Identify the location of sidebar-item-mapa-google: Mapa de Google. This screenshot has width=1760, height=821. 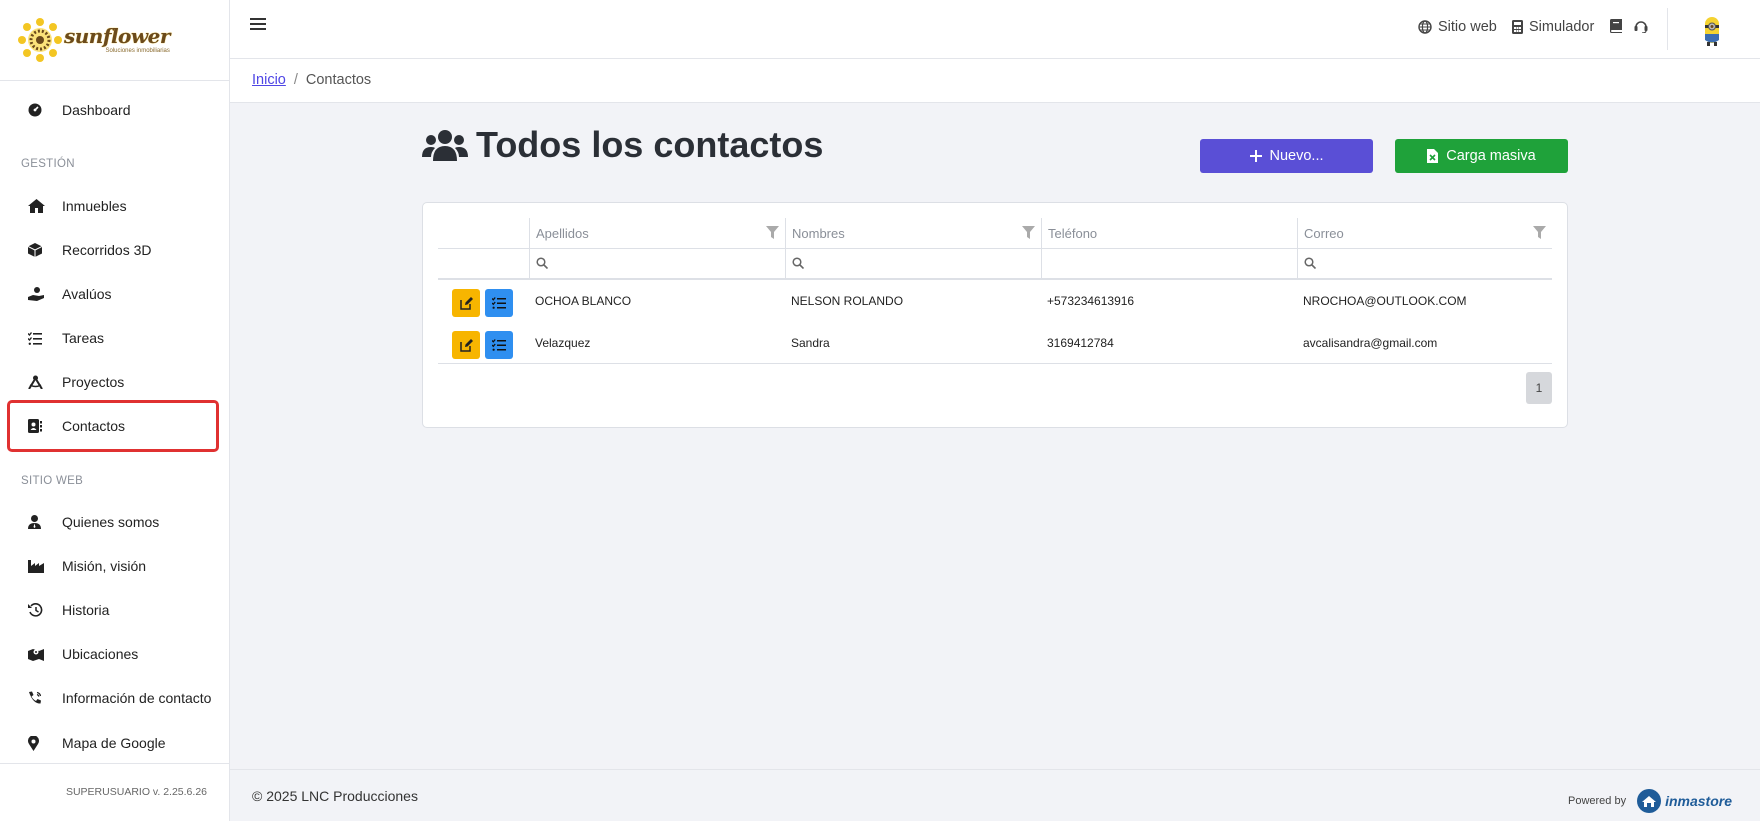
(97, 743).